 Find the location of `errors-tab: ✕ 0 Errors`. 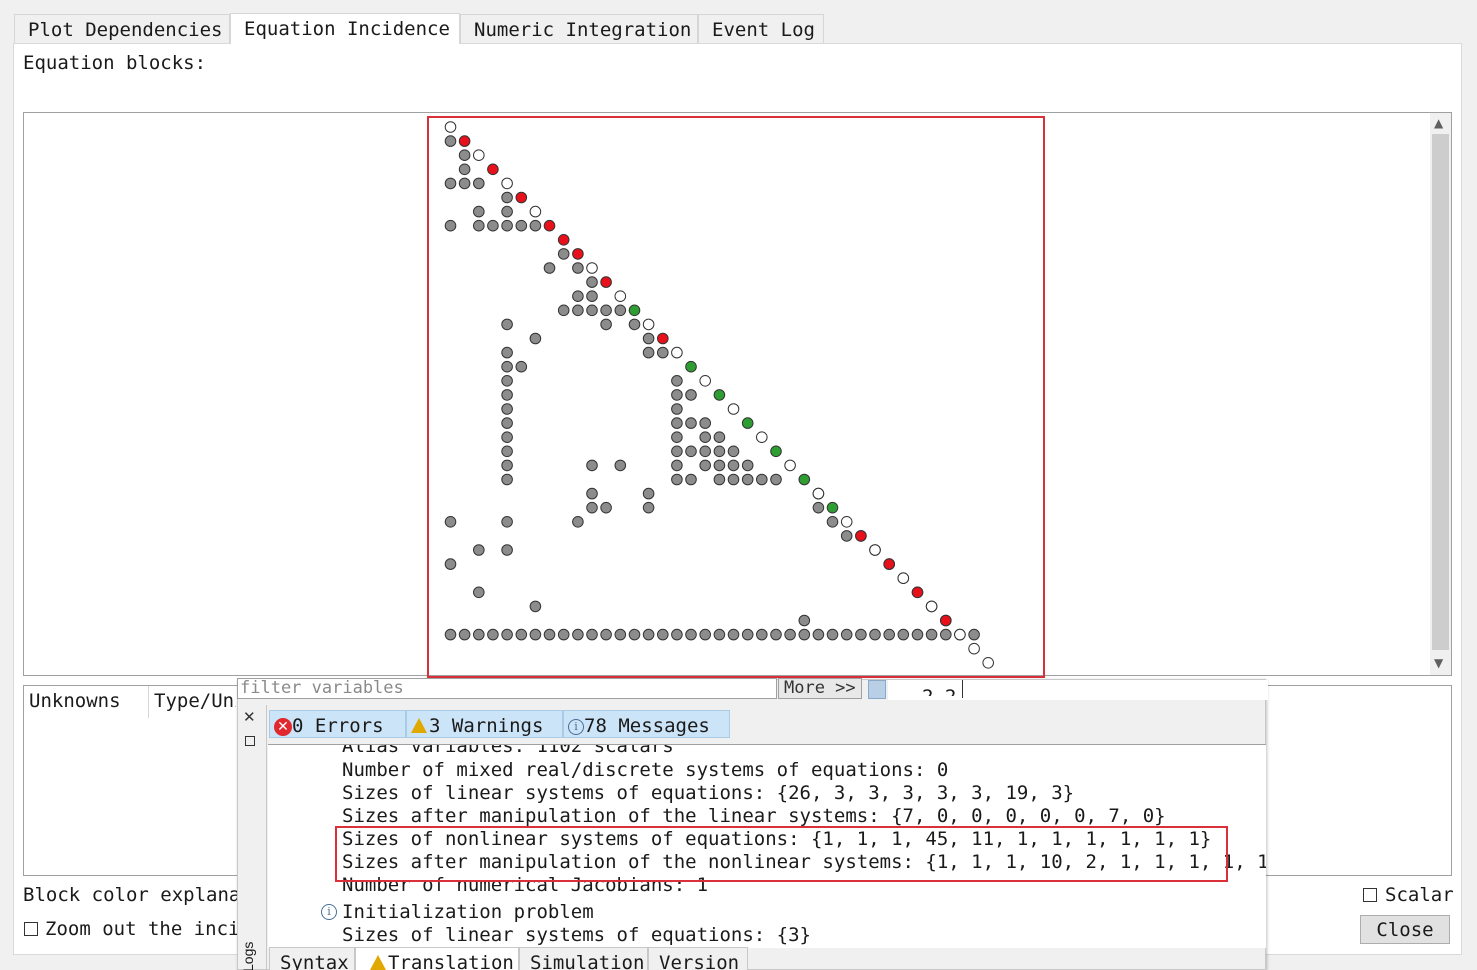

errors-tab: ✕ 0 Errors is located at coordinates (337, 724).